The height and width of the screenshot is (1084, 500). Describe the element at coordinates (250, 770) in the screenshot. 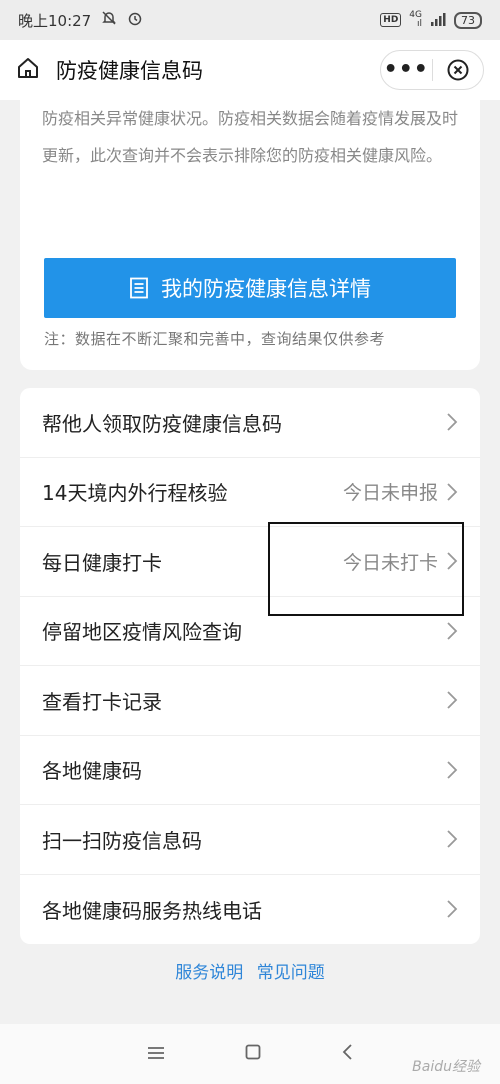

I see `menu-item-regional-codes: 各地健康码` at that location.